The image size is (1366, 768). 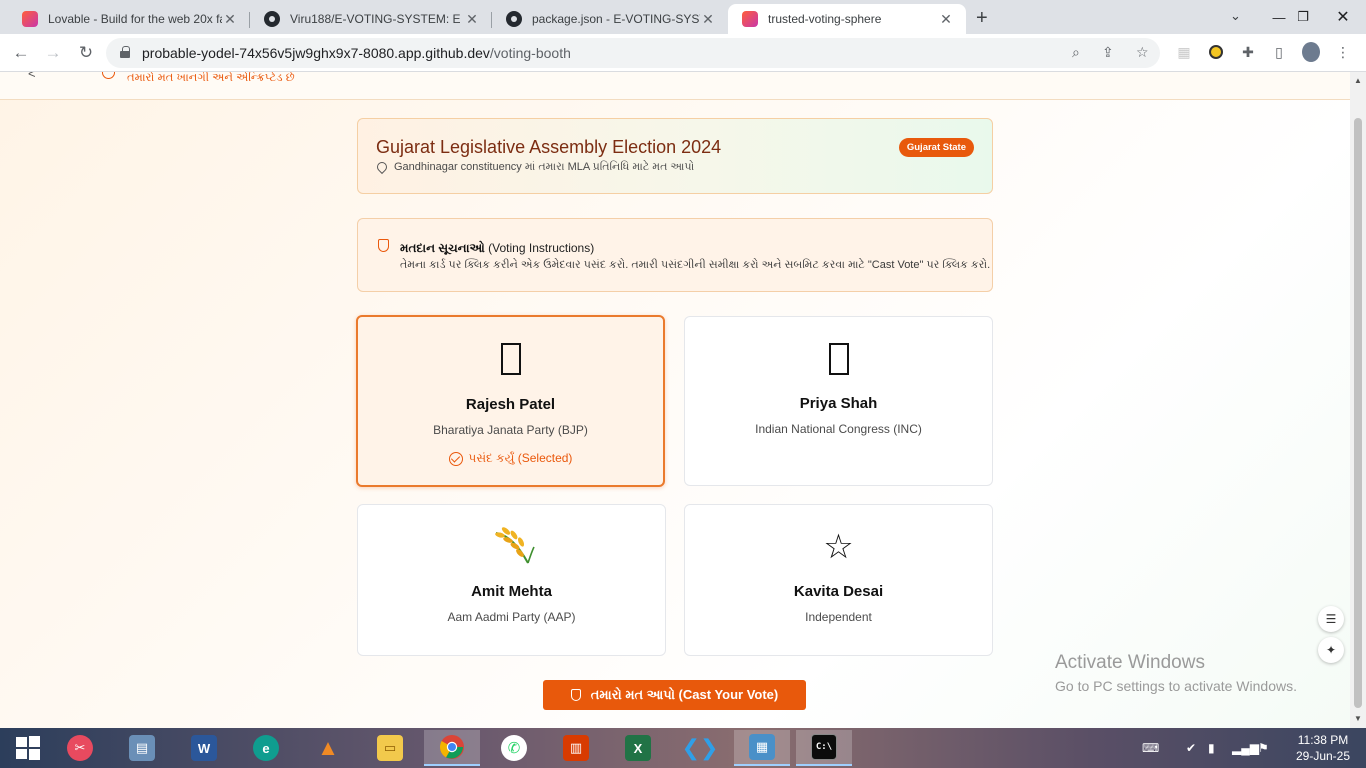 What do you see at coordinates (762, 748) in the screenshot?
I see `control-panel-icon: ▦` at bounding box center [762, 748].